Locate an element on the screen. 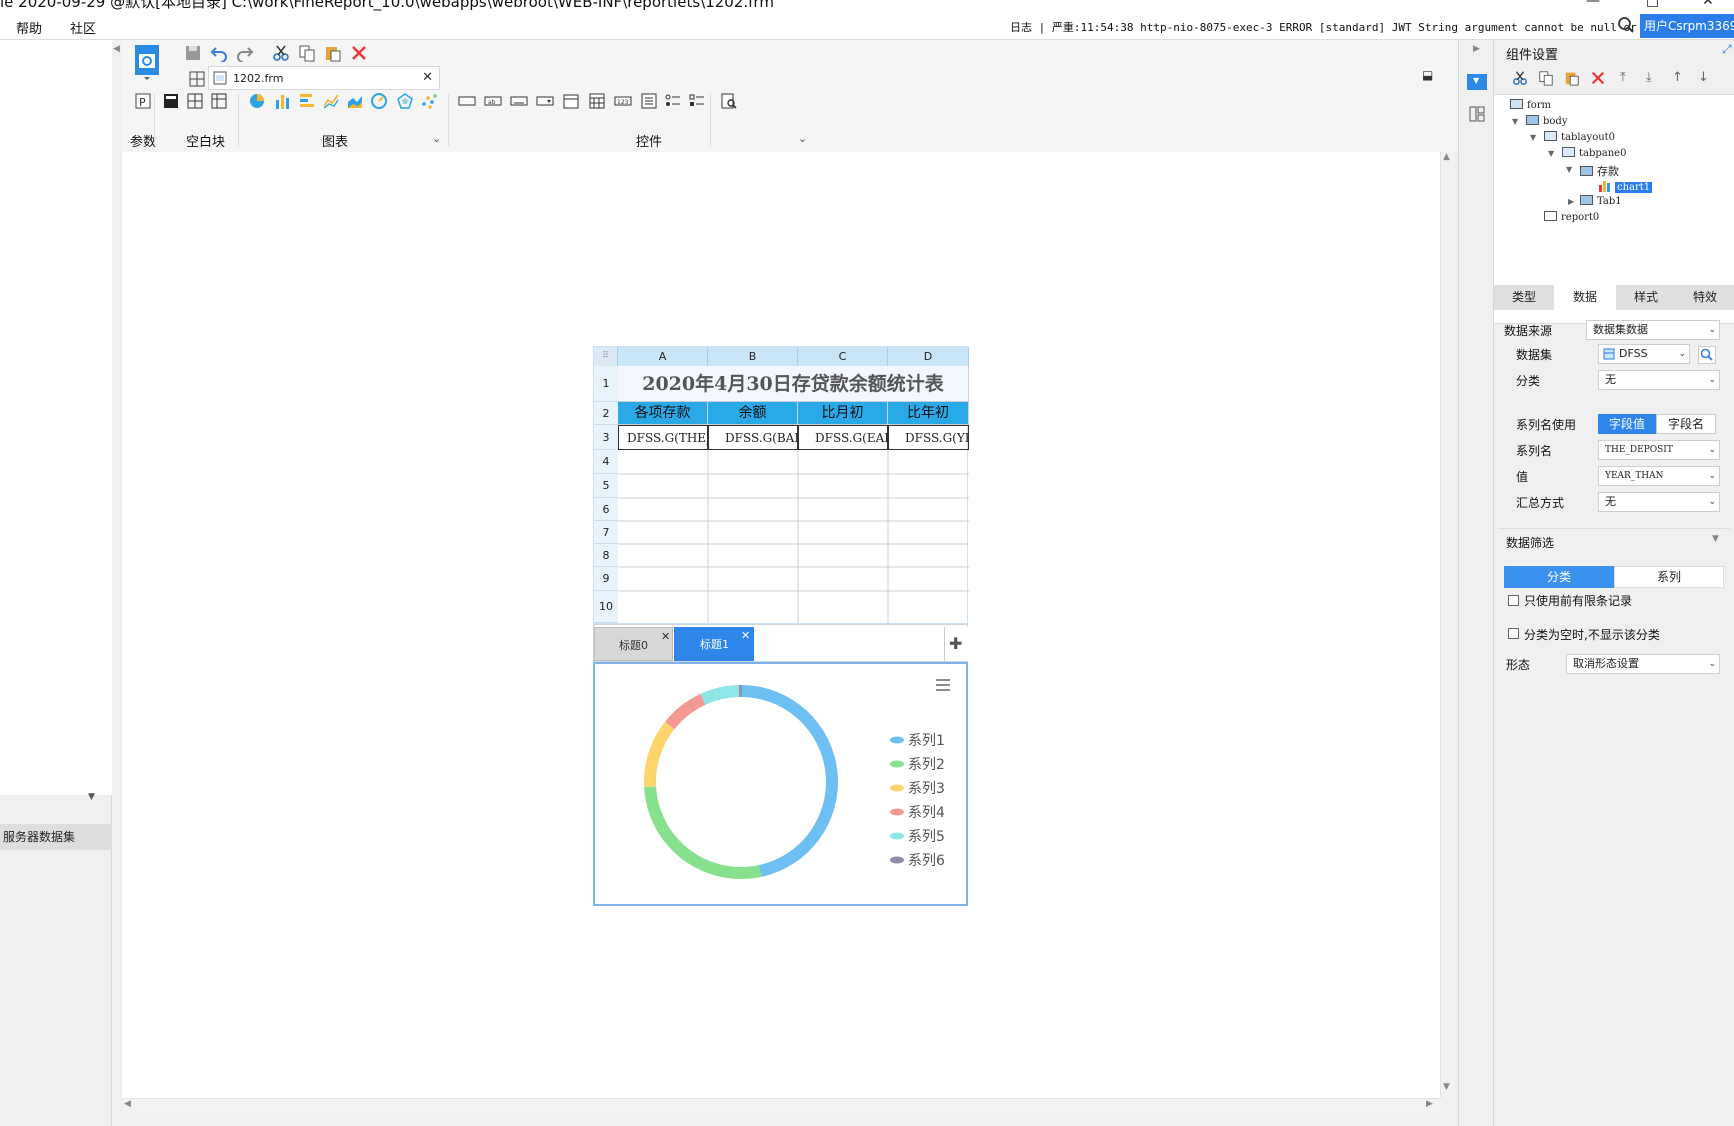 This screenshot has width=1734, height=1126. scatter-chart-icon is located at coordinates (429, 101).